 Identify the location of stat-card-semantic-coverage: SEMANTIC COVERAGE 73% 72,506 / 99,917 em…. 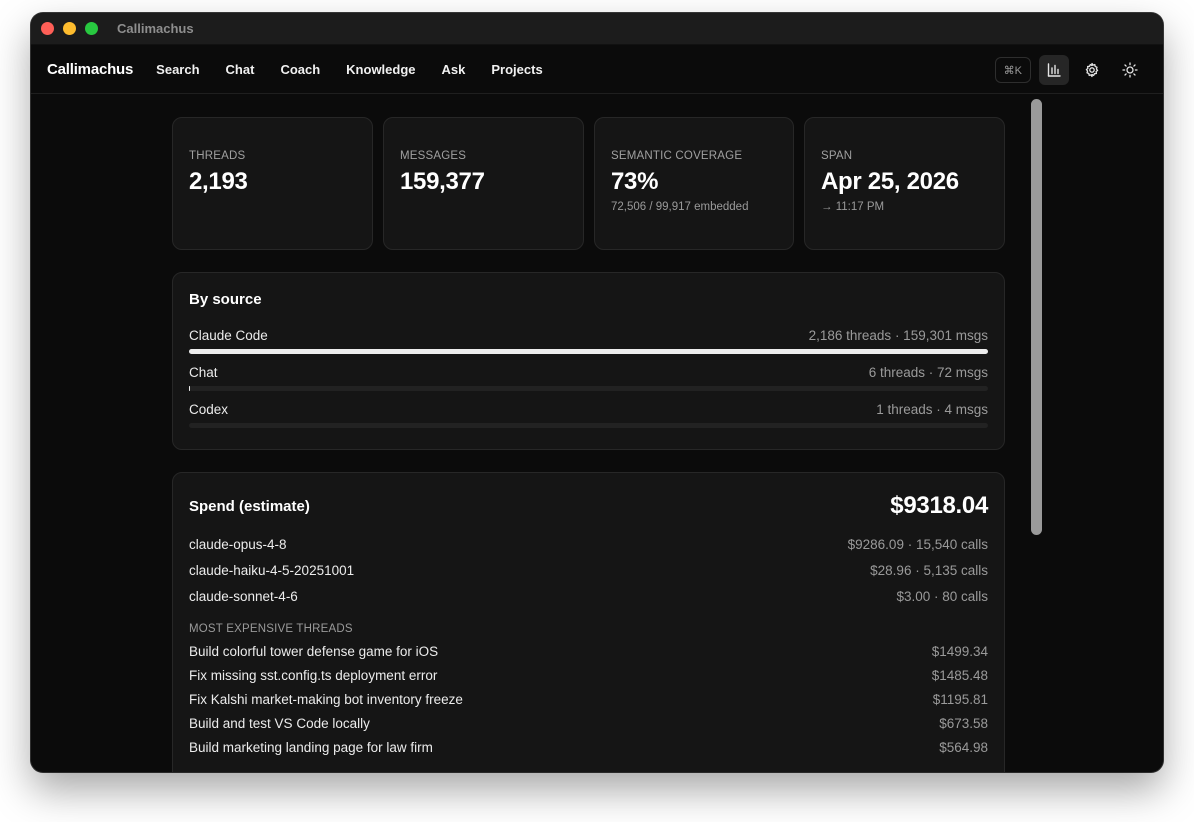
(694, 183).